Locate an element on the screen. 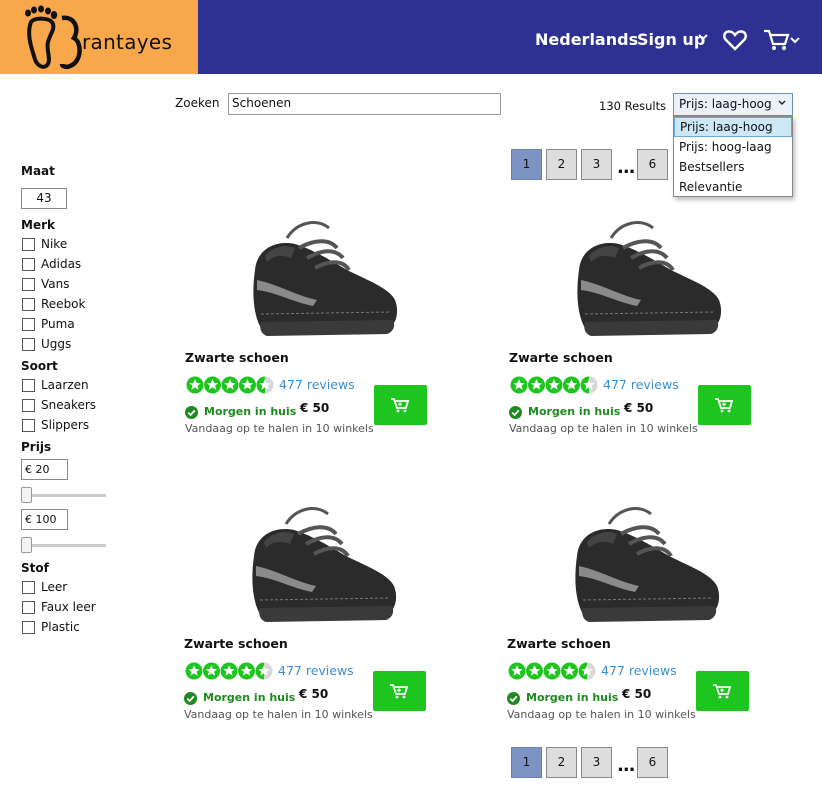 This screenshot has width=822, height=809. logo: rantayes is located at coordinates (99, 37).